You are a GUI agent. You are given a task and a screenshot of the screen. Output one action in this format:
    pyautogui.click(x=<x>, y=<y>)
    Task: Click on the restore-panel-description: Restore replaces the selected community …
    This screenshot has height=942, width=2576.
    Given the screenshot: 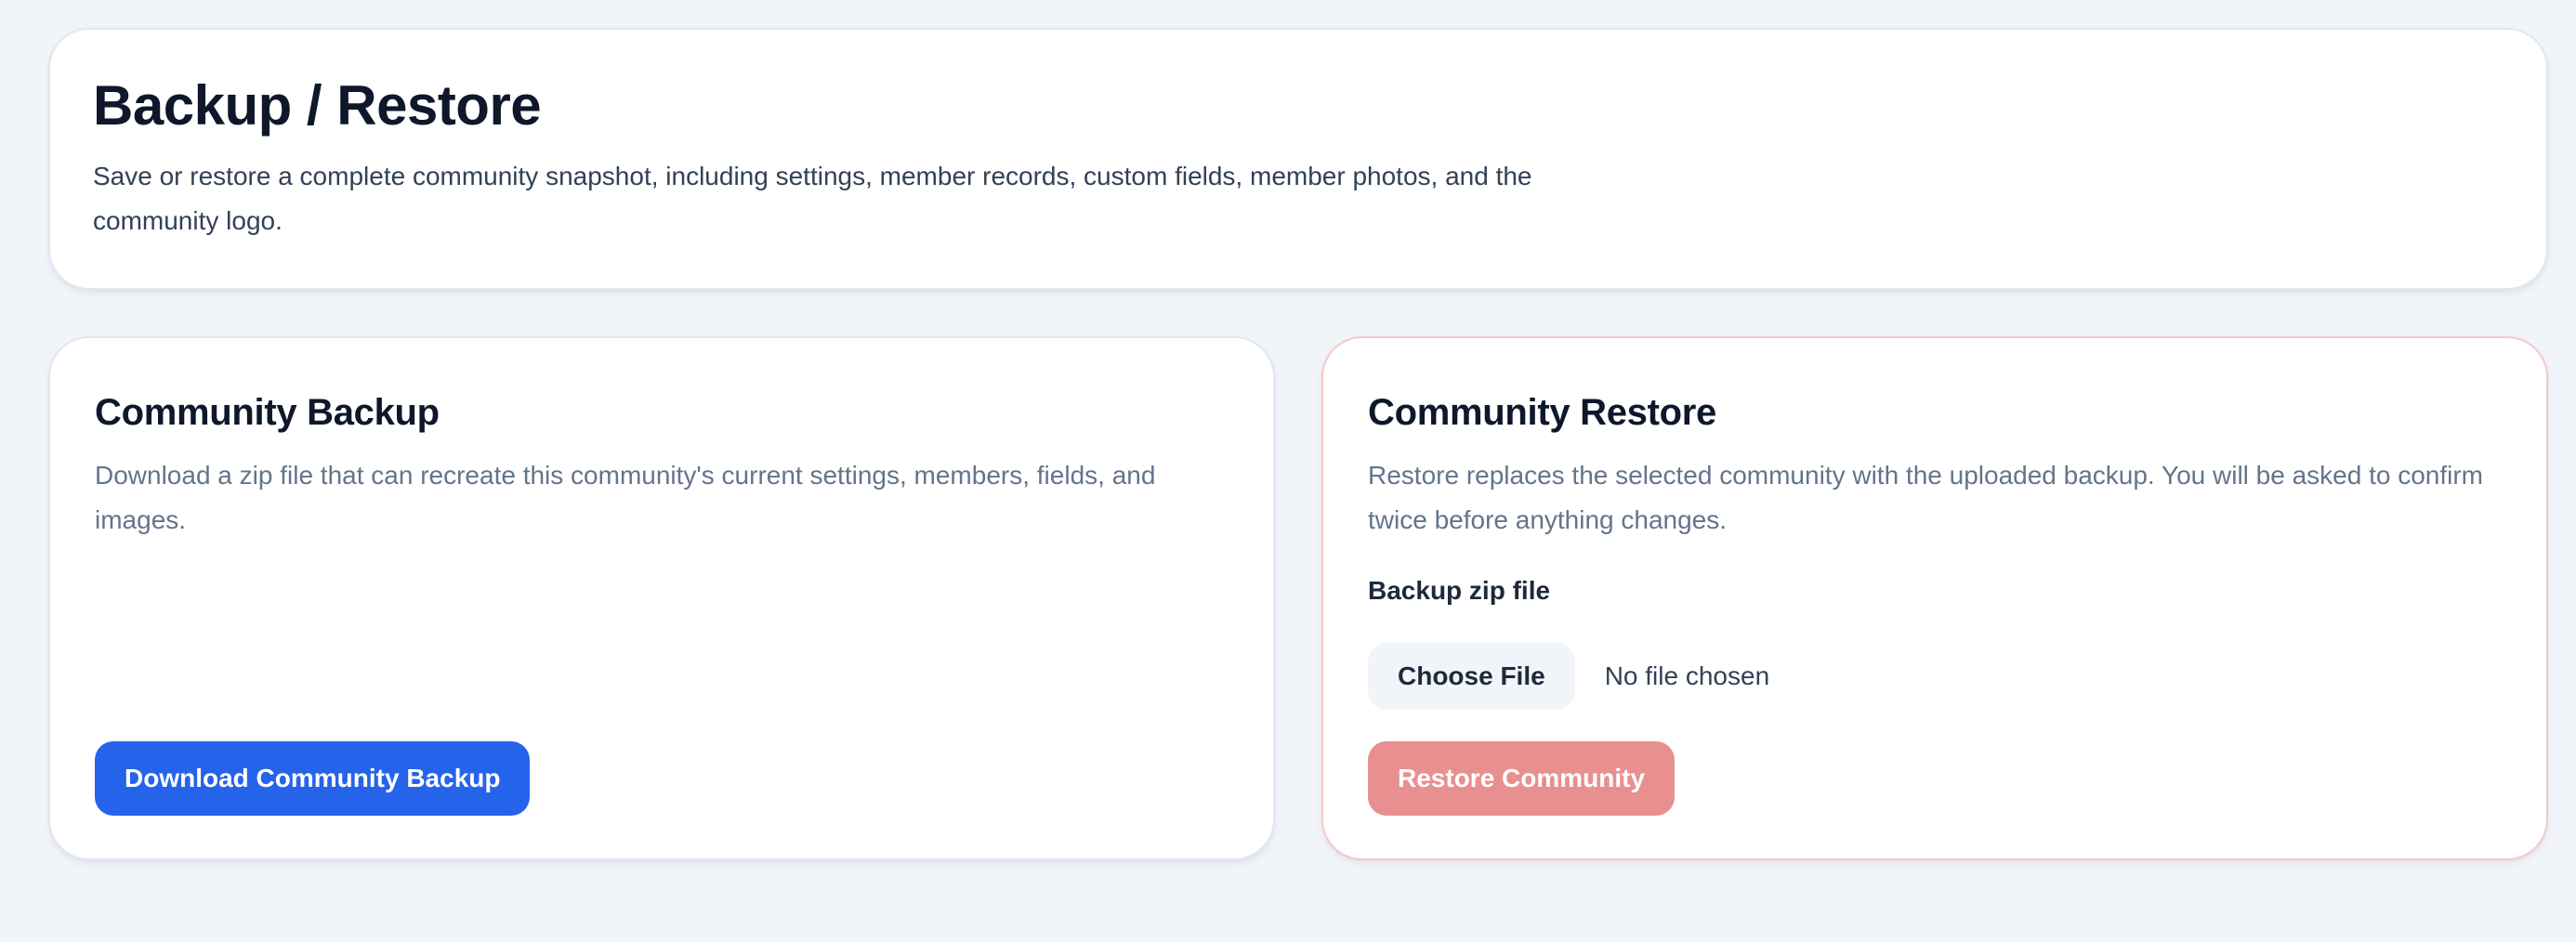 What is the action you would take?
    pyautogui.click(x=1926, y=497)
    